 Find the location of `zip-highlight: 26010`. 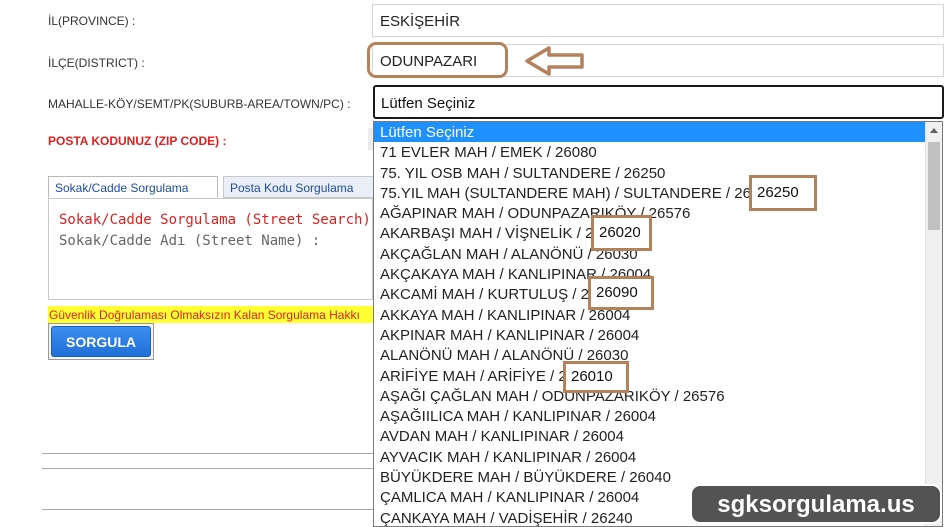

zip-highlight: 26010 is located at coordinates (596, 377).